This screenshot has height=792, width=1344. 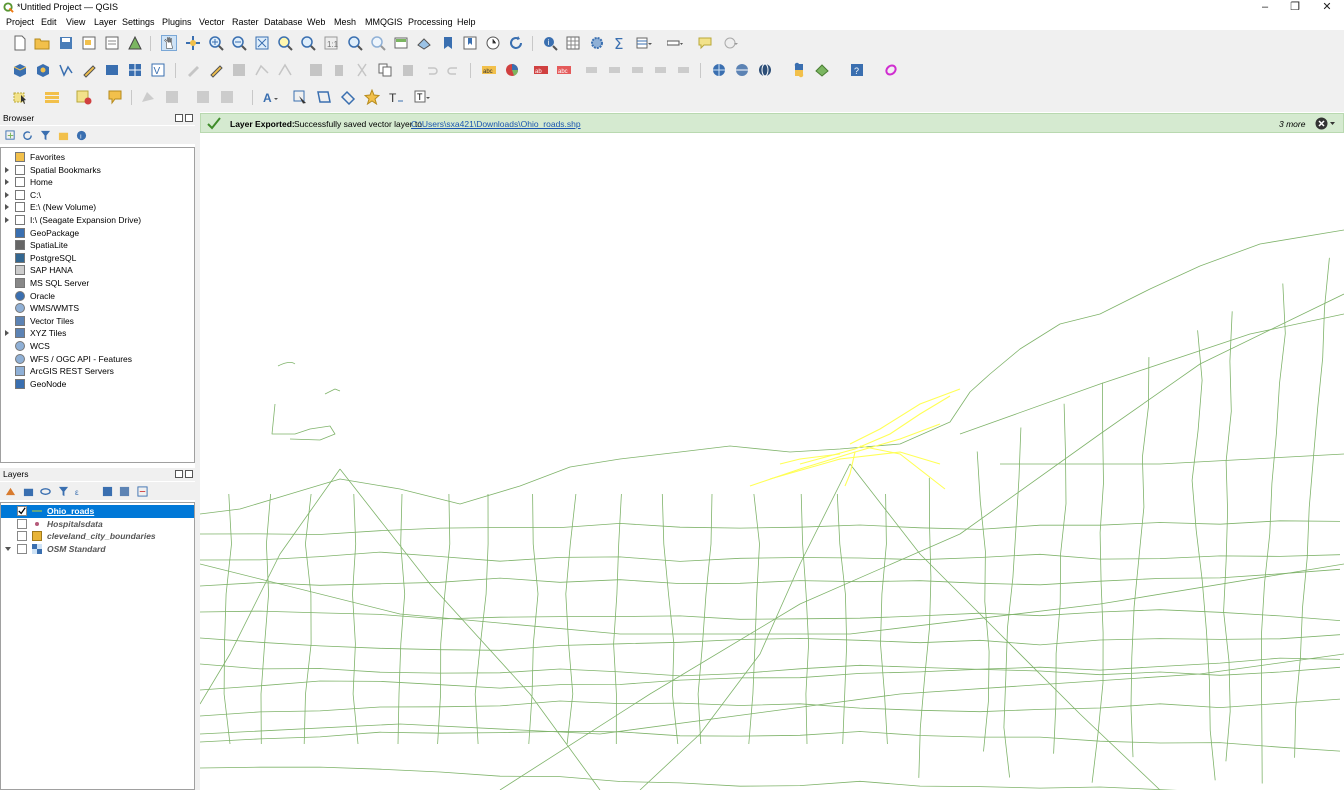 What do you see at coordinates (316, 22) in the screenshot?
I see `menu-web: Web` at bounding box center [316, 22].